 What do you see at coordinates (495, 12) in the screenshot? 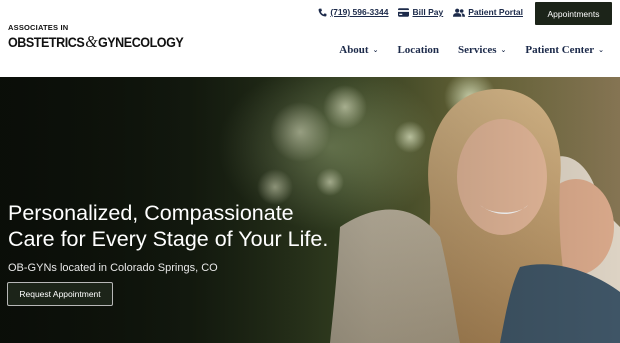
I see `patient-portal-label: Patient Portal` at bounding box center [495, 12].